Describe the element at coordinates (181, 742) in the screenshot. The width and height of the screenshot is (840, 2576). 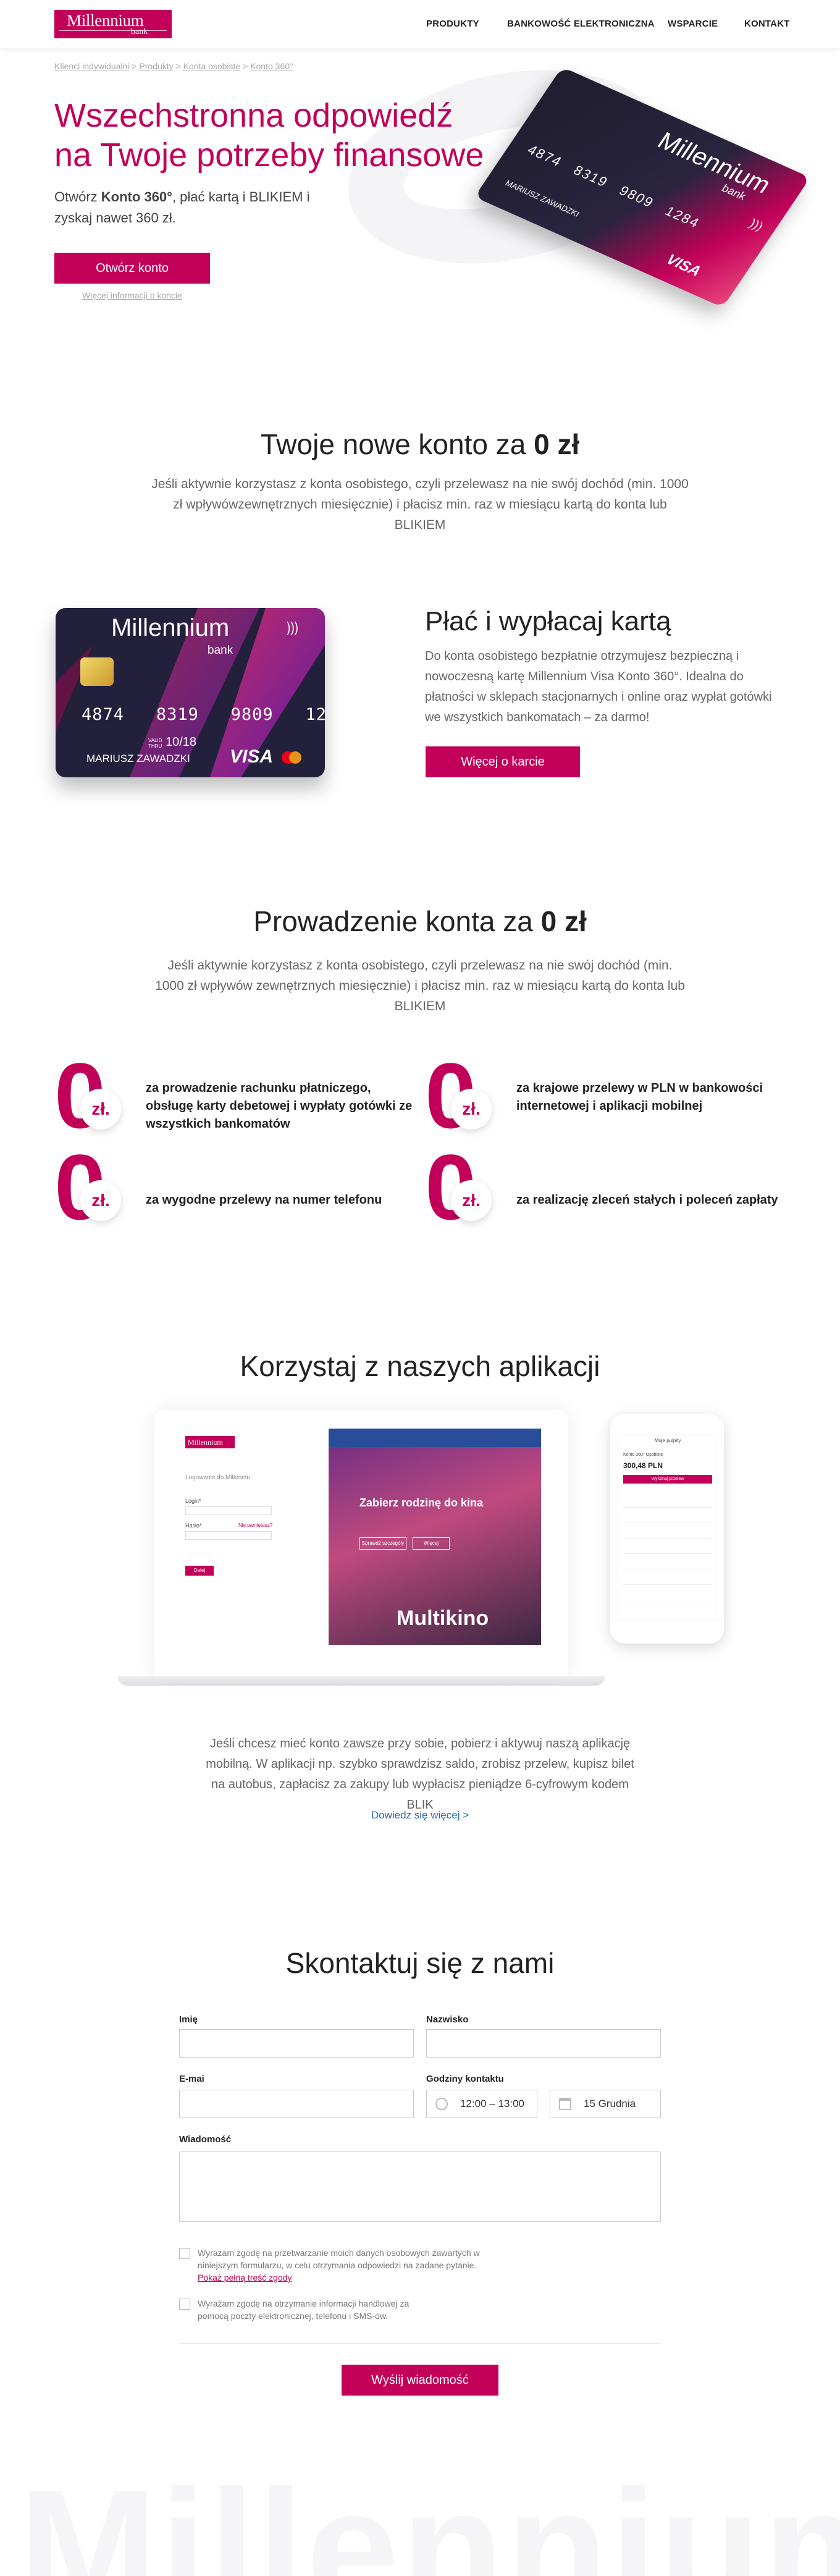
I see `card-valid: 10/18` at that location.